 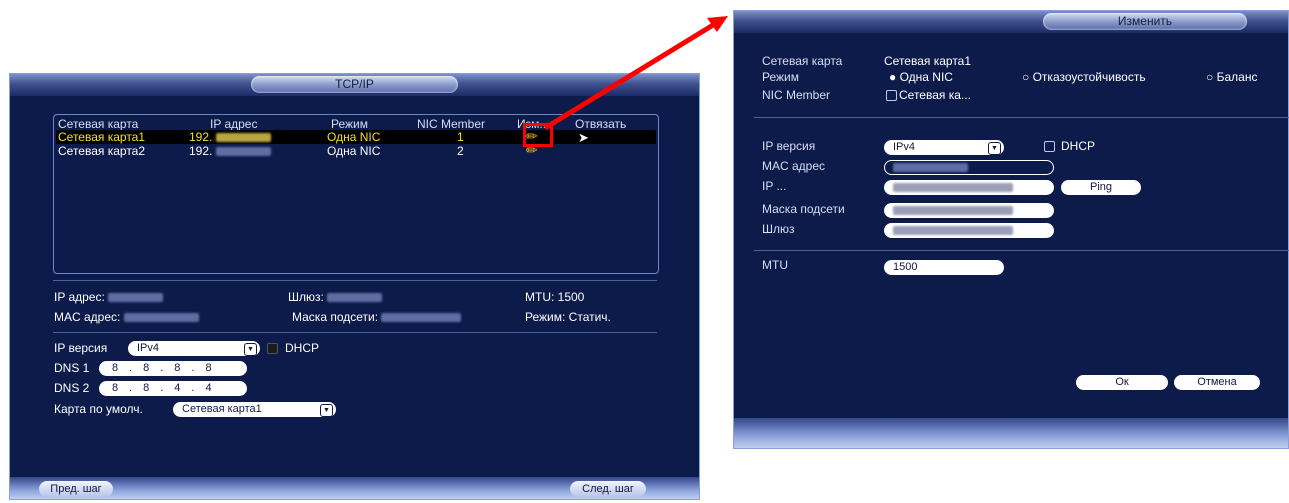 I want to click on mode-option-single: ● Одна NIC, so click(x=921, y=77).